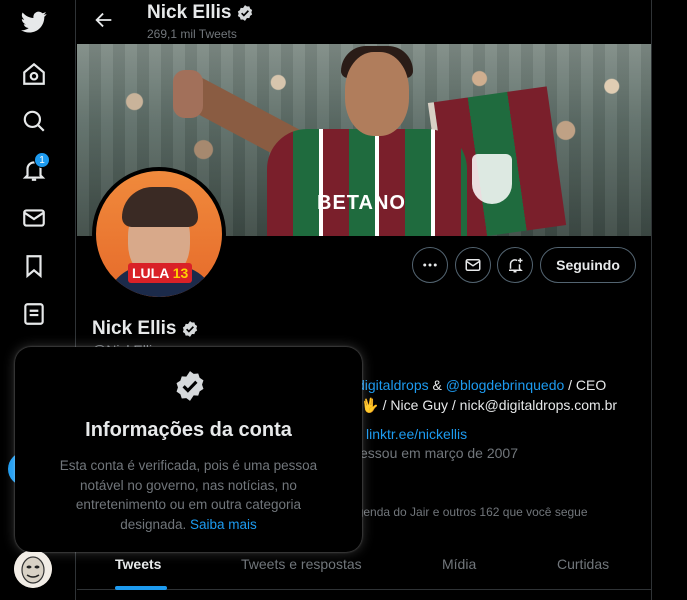  What do you see at coordinates (42, 160) in the screenshot?
I see `notification-badge: 1` at bounding box center [42, 160].